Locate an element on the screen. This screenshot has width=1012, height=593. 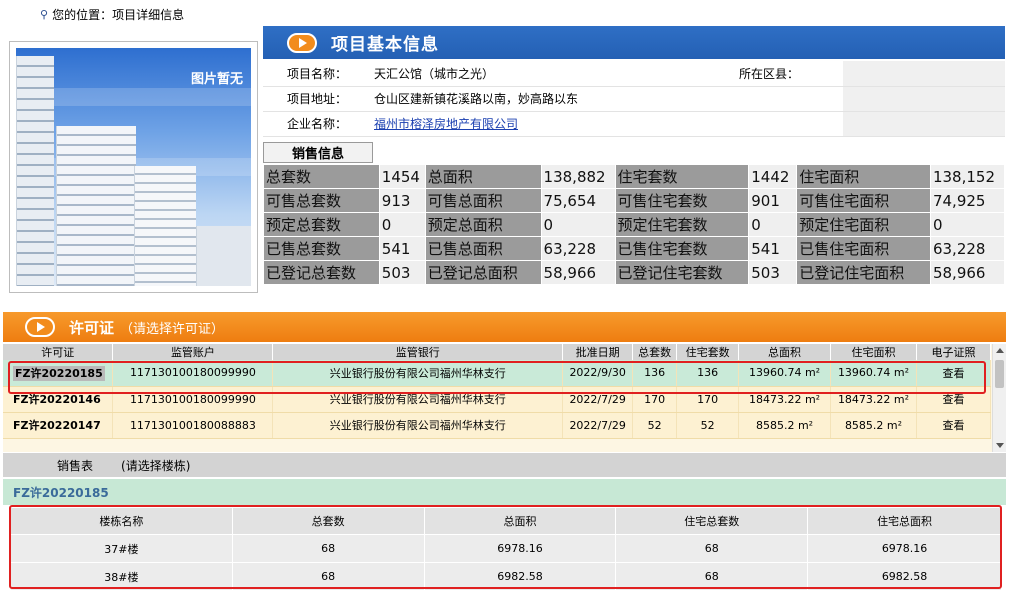
location-pin-icon: ⚲ is located at coordinates (44, 14).